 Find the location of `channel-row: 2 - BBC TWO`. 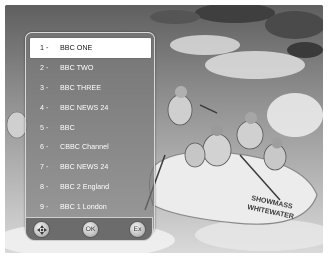

channel-row: 2 - BBC TWO is located at coordinates (90, 68).